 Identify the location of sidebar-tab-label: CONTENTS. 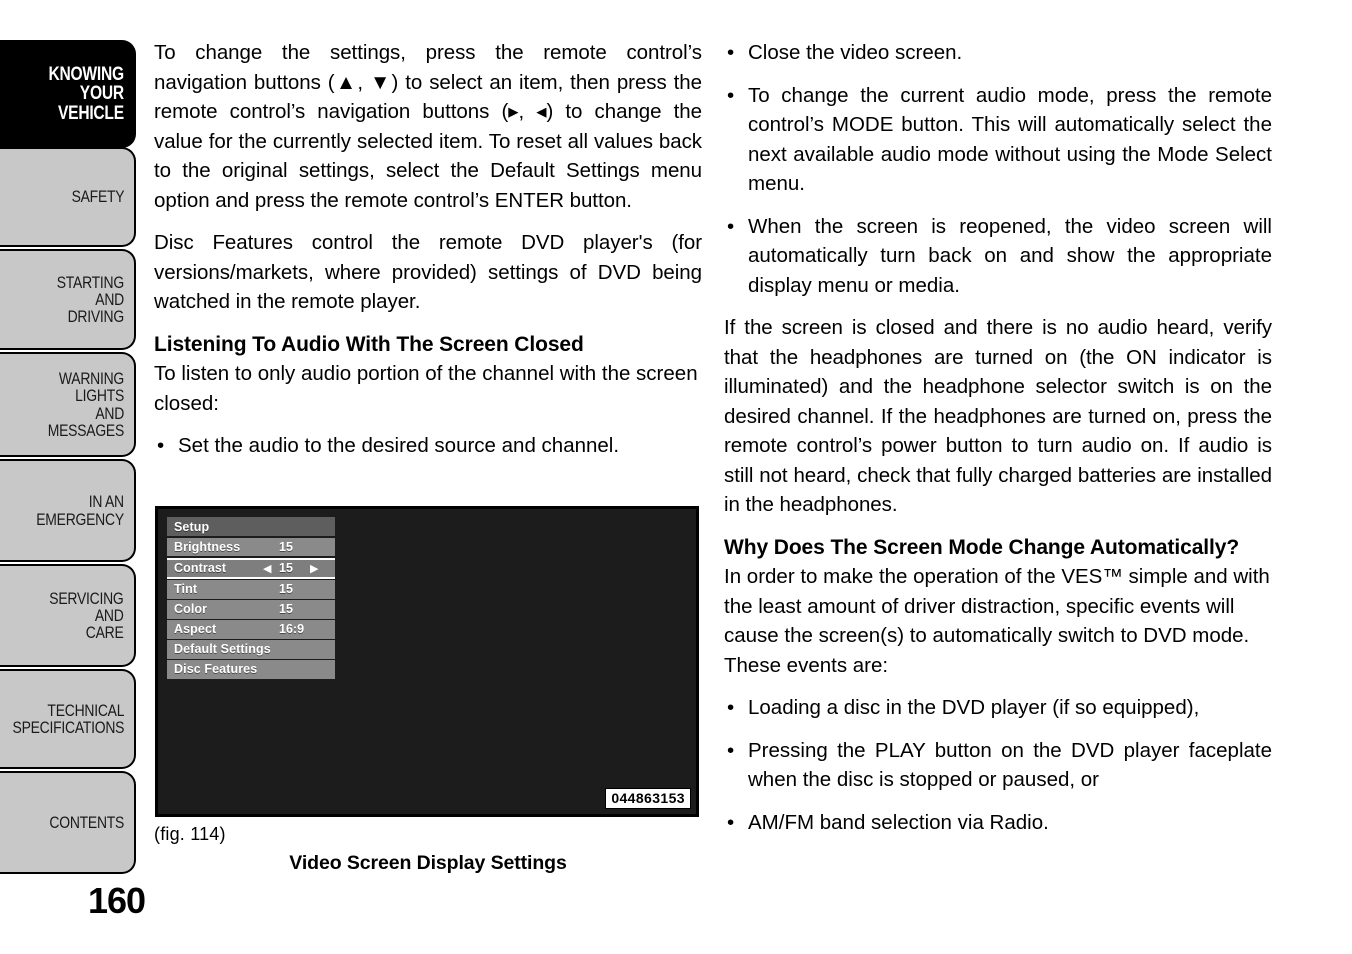
(86, 822).